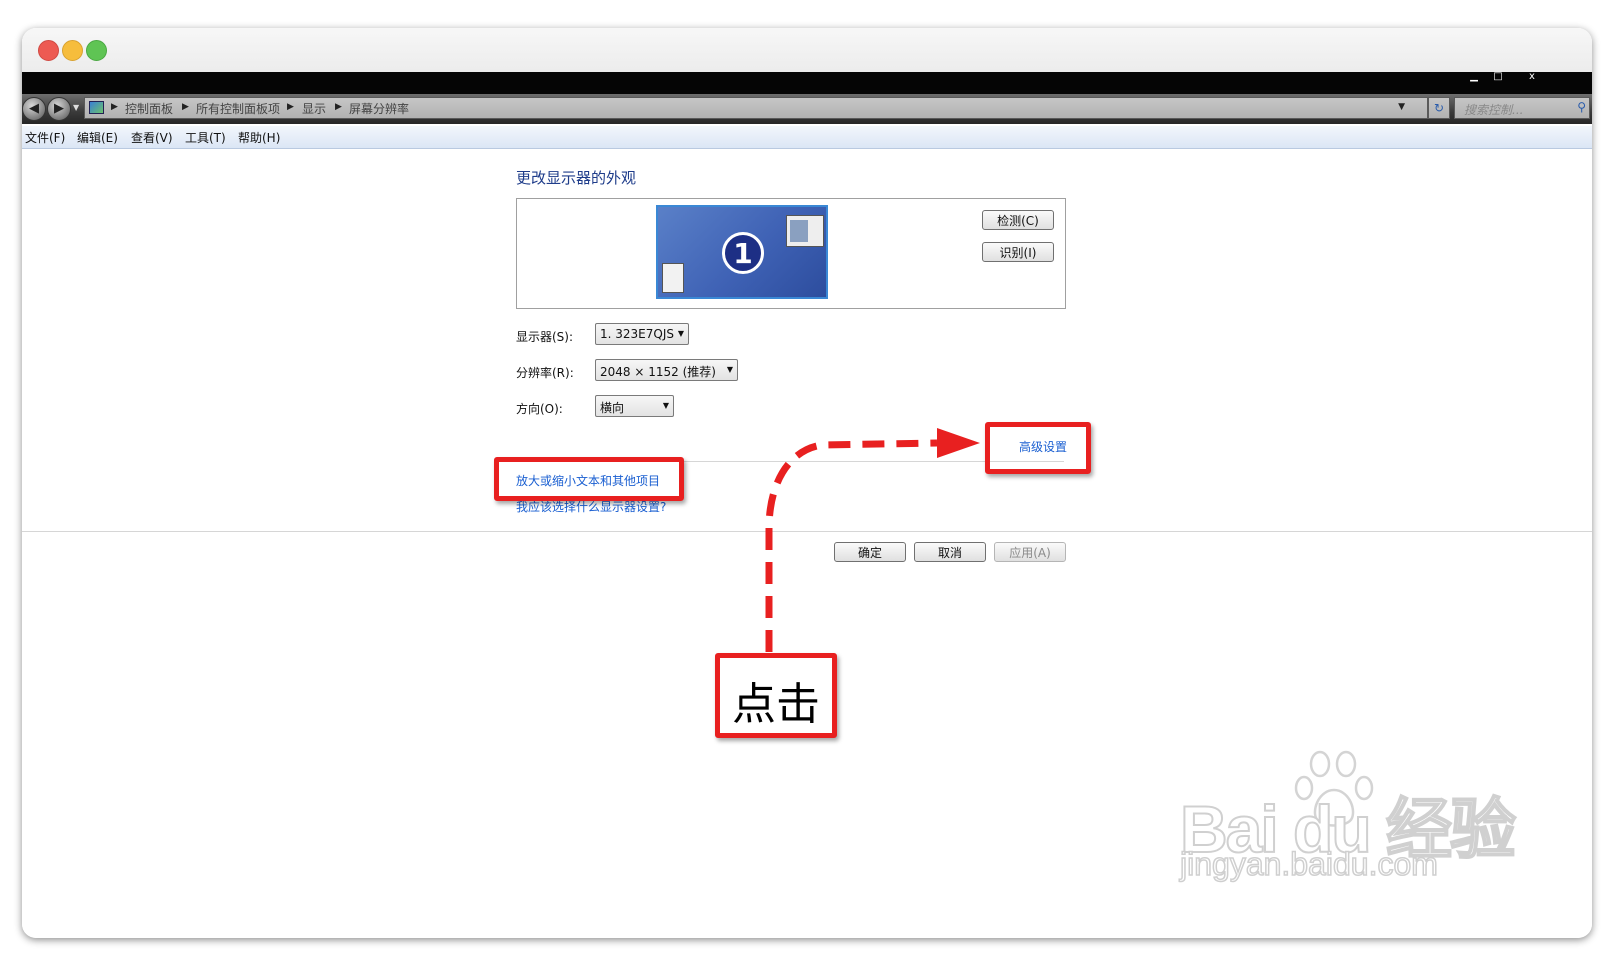  What do you see at coordinates (72, 50) in the screenshot?
I see `minimize-traffic-light` at bounding box center [72, 50].